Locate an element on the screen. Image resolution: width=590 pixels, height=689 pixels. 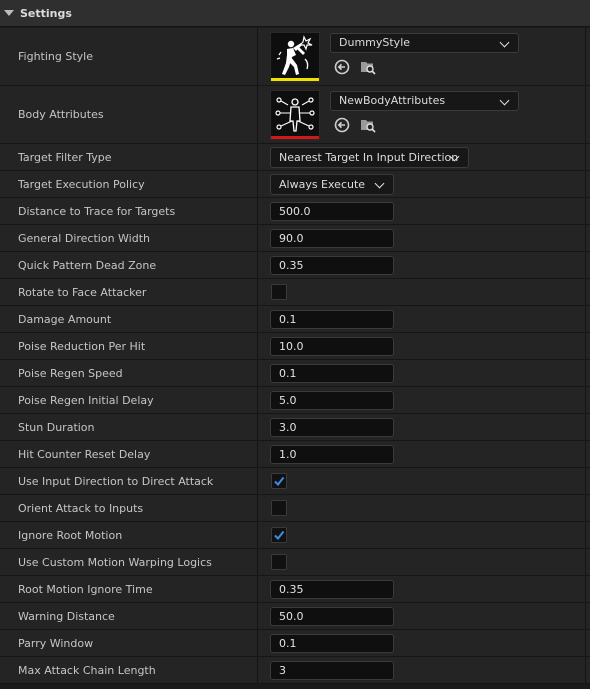
body-attributes-combo: NewBodyAttributes is located at coordinates (424, 101).